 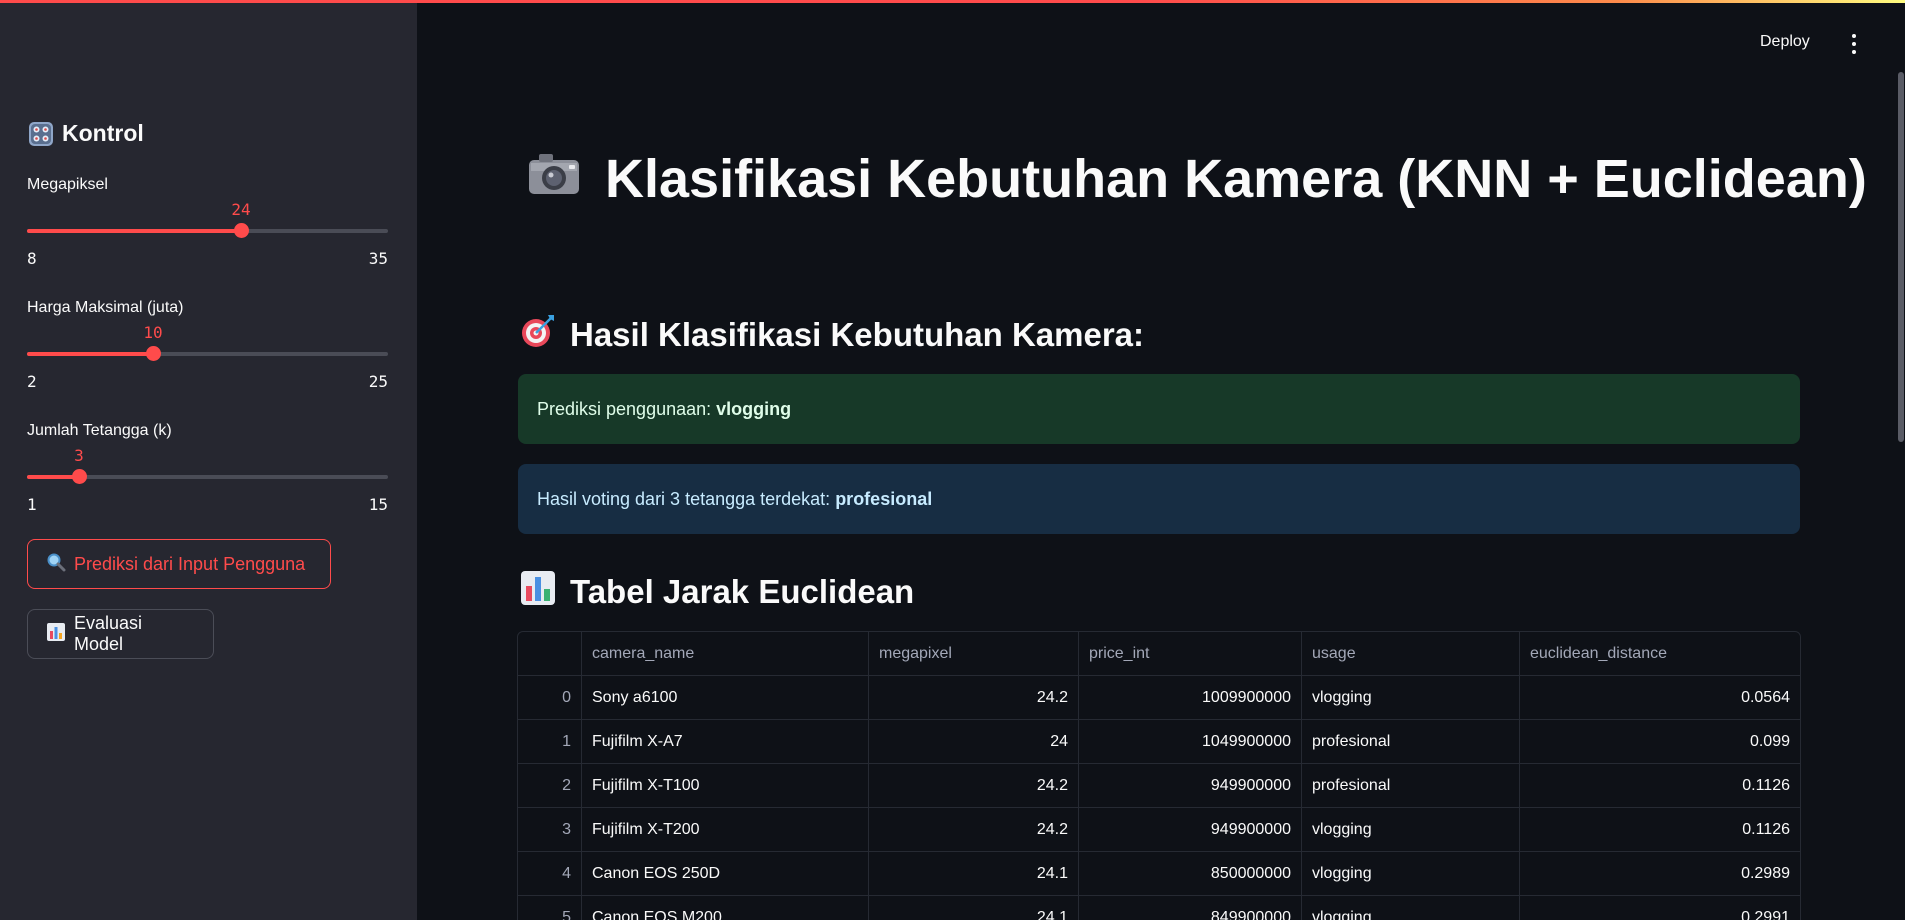 What do you see at coordinates (550, 697) in the screenshot?
I see `cell-index: 0` at bounding box center [550, 697].